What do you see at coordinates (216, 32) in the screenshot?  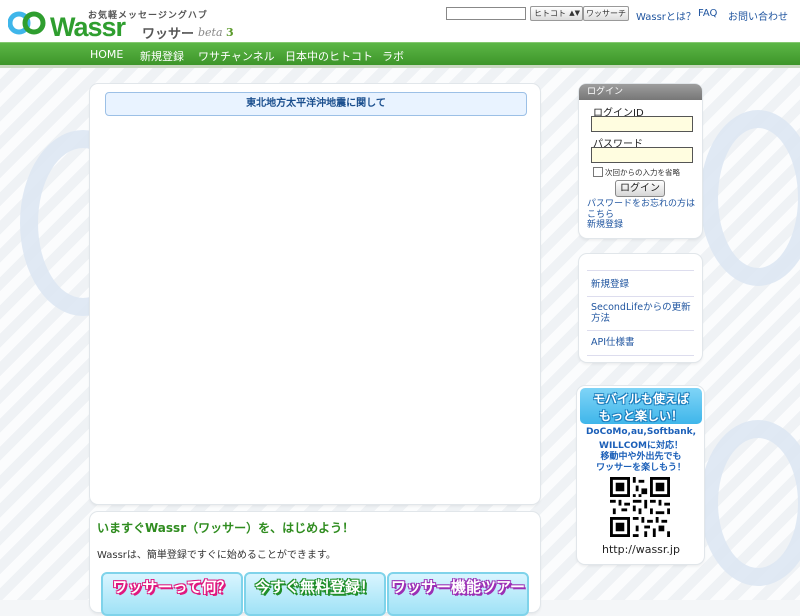 I see `beta-badge: beta 3` at bounding box center [216, 32].